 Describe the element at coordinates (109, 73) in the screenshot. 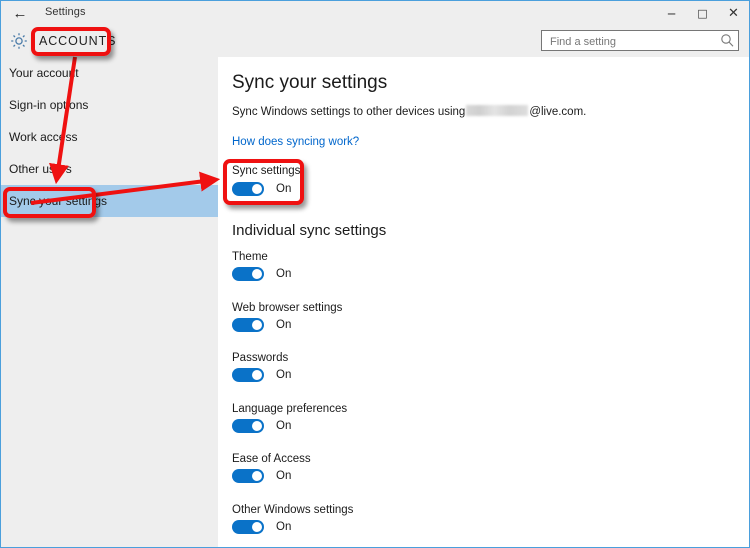

I see `sidebar-item-your-account: Your account` at that location.